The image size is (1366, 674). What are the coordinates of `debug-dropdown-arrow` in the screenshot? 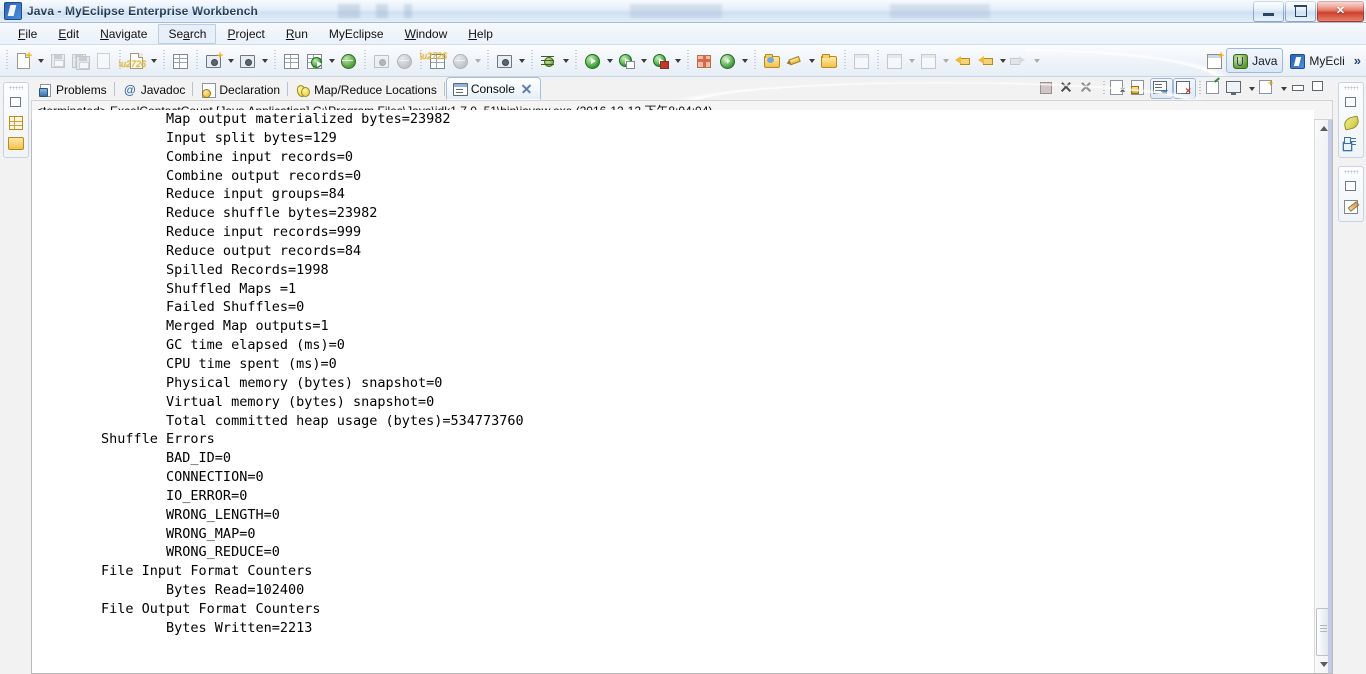 It's located at (565, 60).